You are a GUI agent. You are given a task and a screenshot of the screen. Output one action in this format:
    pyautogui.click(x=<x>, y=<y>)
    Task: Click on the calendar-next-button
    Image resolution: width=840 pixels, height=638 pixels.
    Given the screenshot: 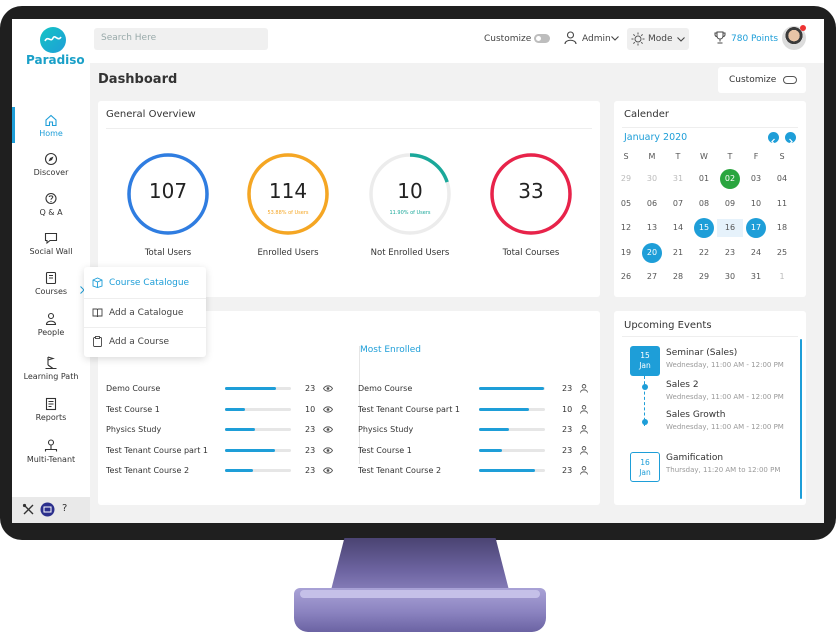 What is the action you would take?
    pyautogui.click(x=790, y=138)
    